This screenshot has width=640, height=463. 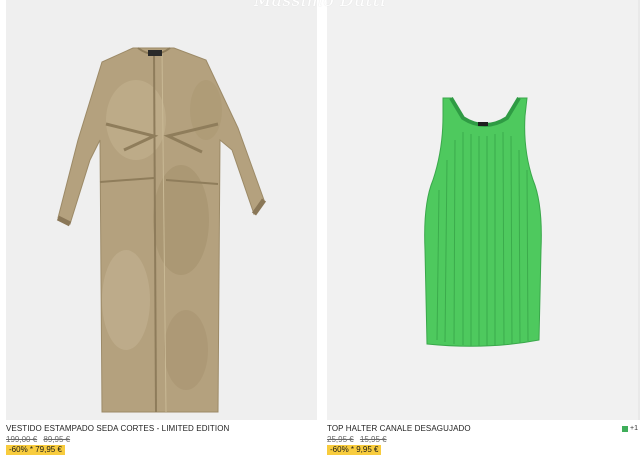 What do you see at coordinates (354, 450) in the screenshot?
I see `discount-badge: -60% * 9,95 €` at bounding box center [354, 450].